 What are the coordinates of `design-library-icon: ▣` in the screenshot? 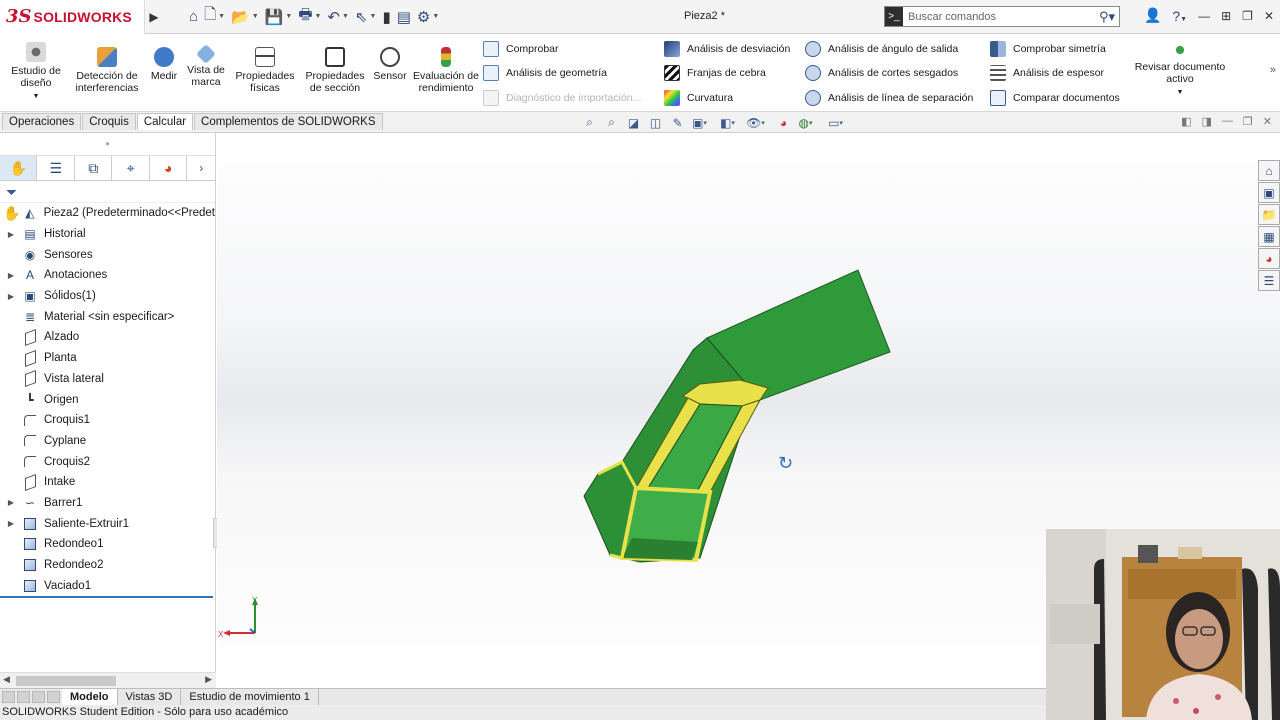 It's located at (1269, 192).